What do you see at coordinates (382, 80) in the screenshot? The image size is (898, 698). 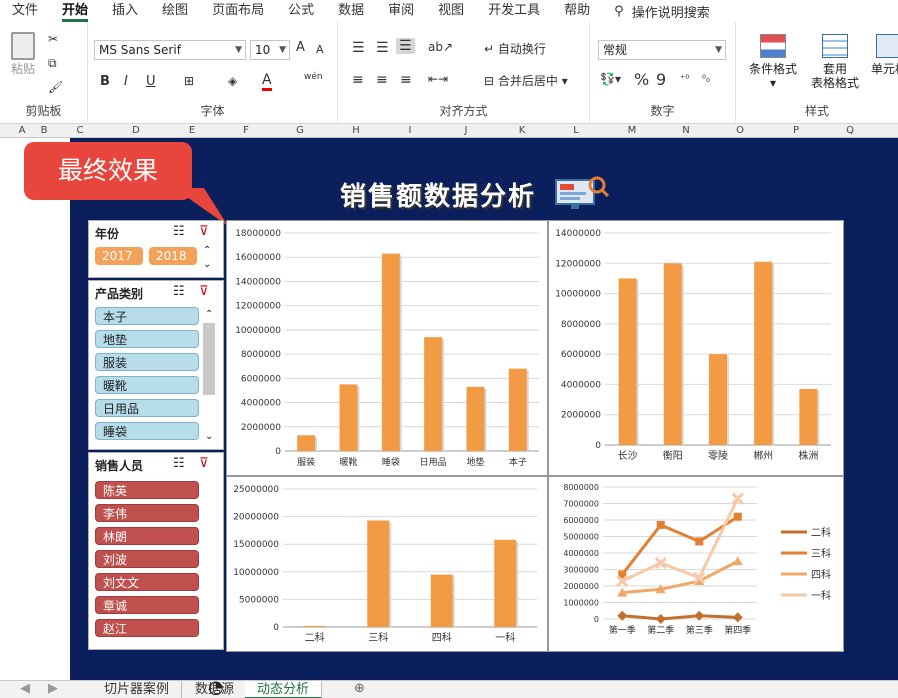 I see `align-center-icon: ≡` at bounding box center [382, 80].